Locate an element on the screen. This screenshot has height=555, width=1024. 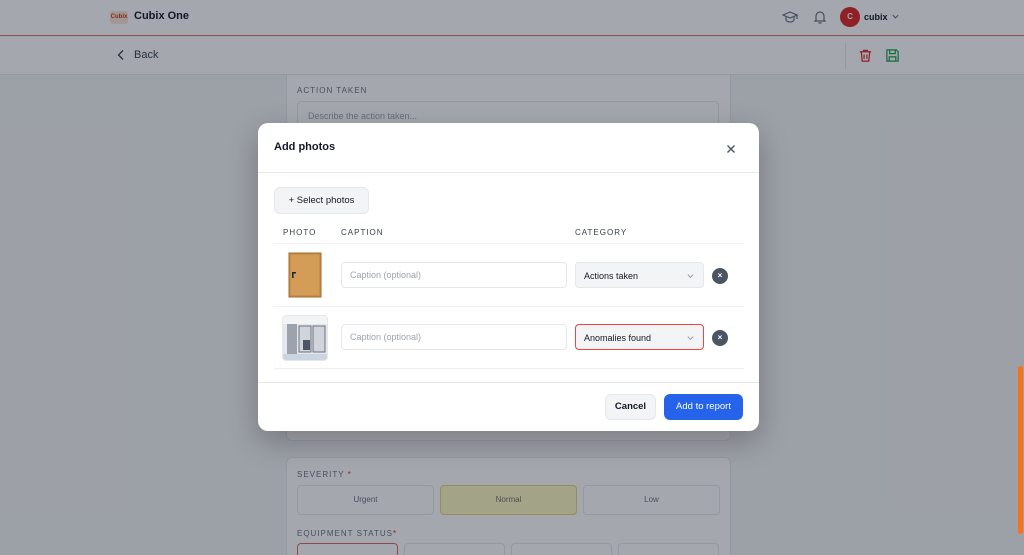
add-to-report-button: Add to report is located at coordinates (703, 407).